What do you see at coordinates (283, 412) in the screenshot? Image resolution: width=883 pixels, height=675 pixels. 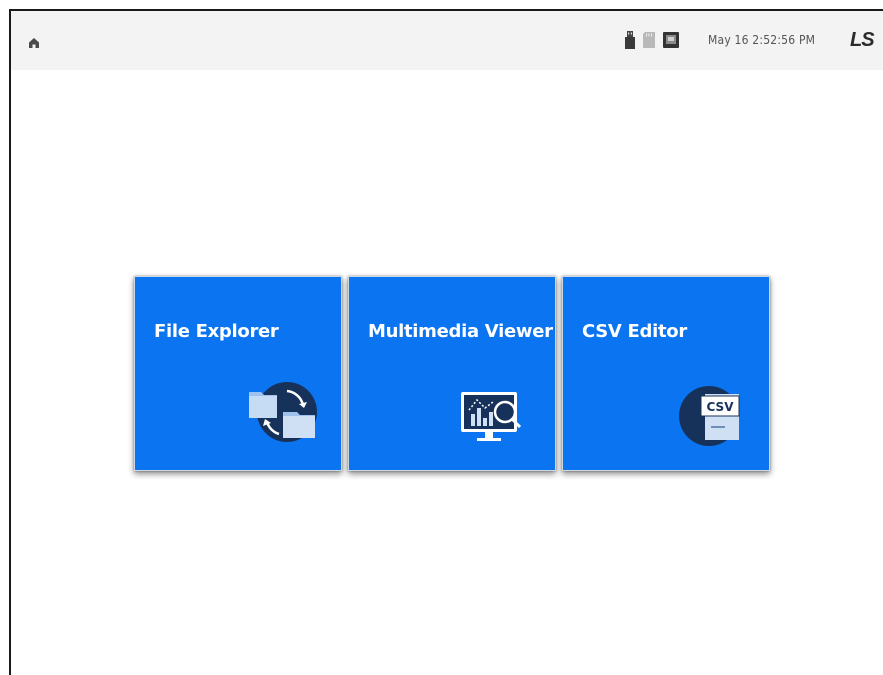 I see `folder-sync-icon` at bounding box center [283, 412].